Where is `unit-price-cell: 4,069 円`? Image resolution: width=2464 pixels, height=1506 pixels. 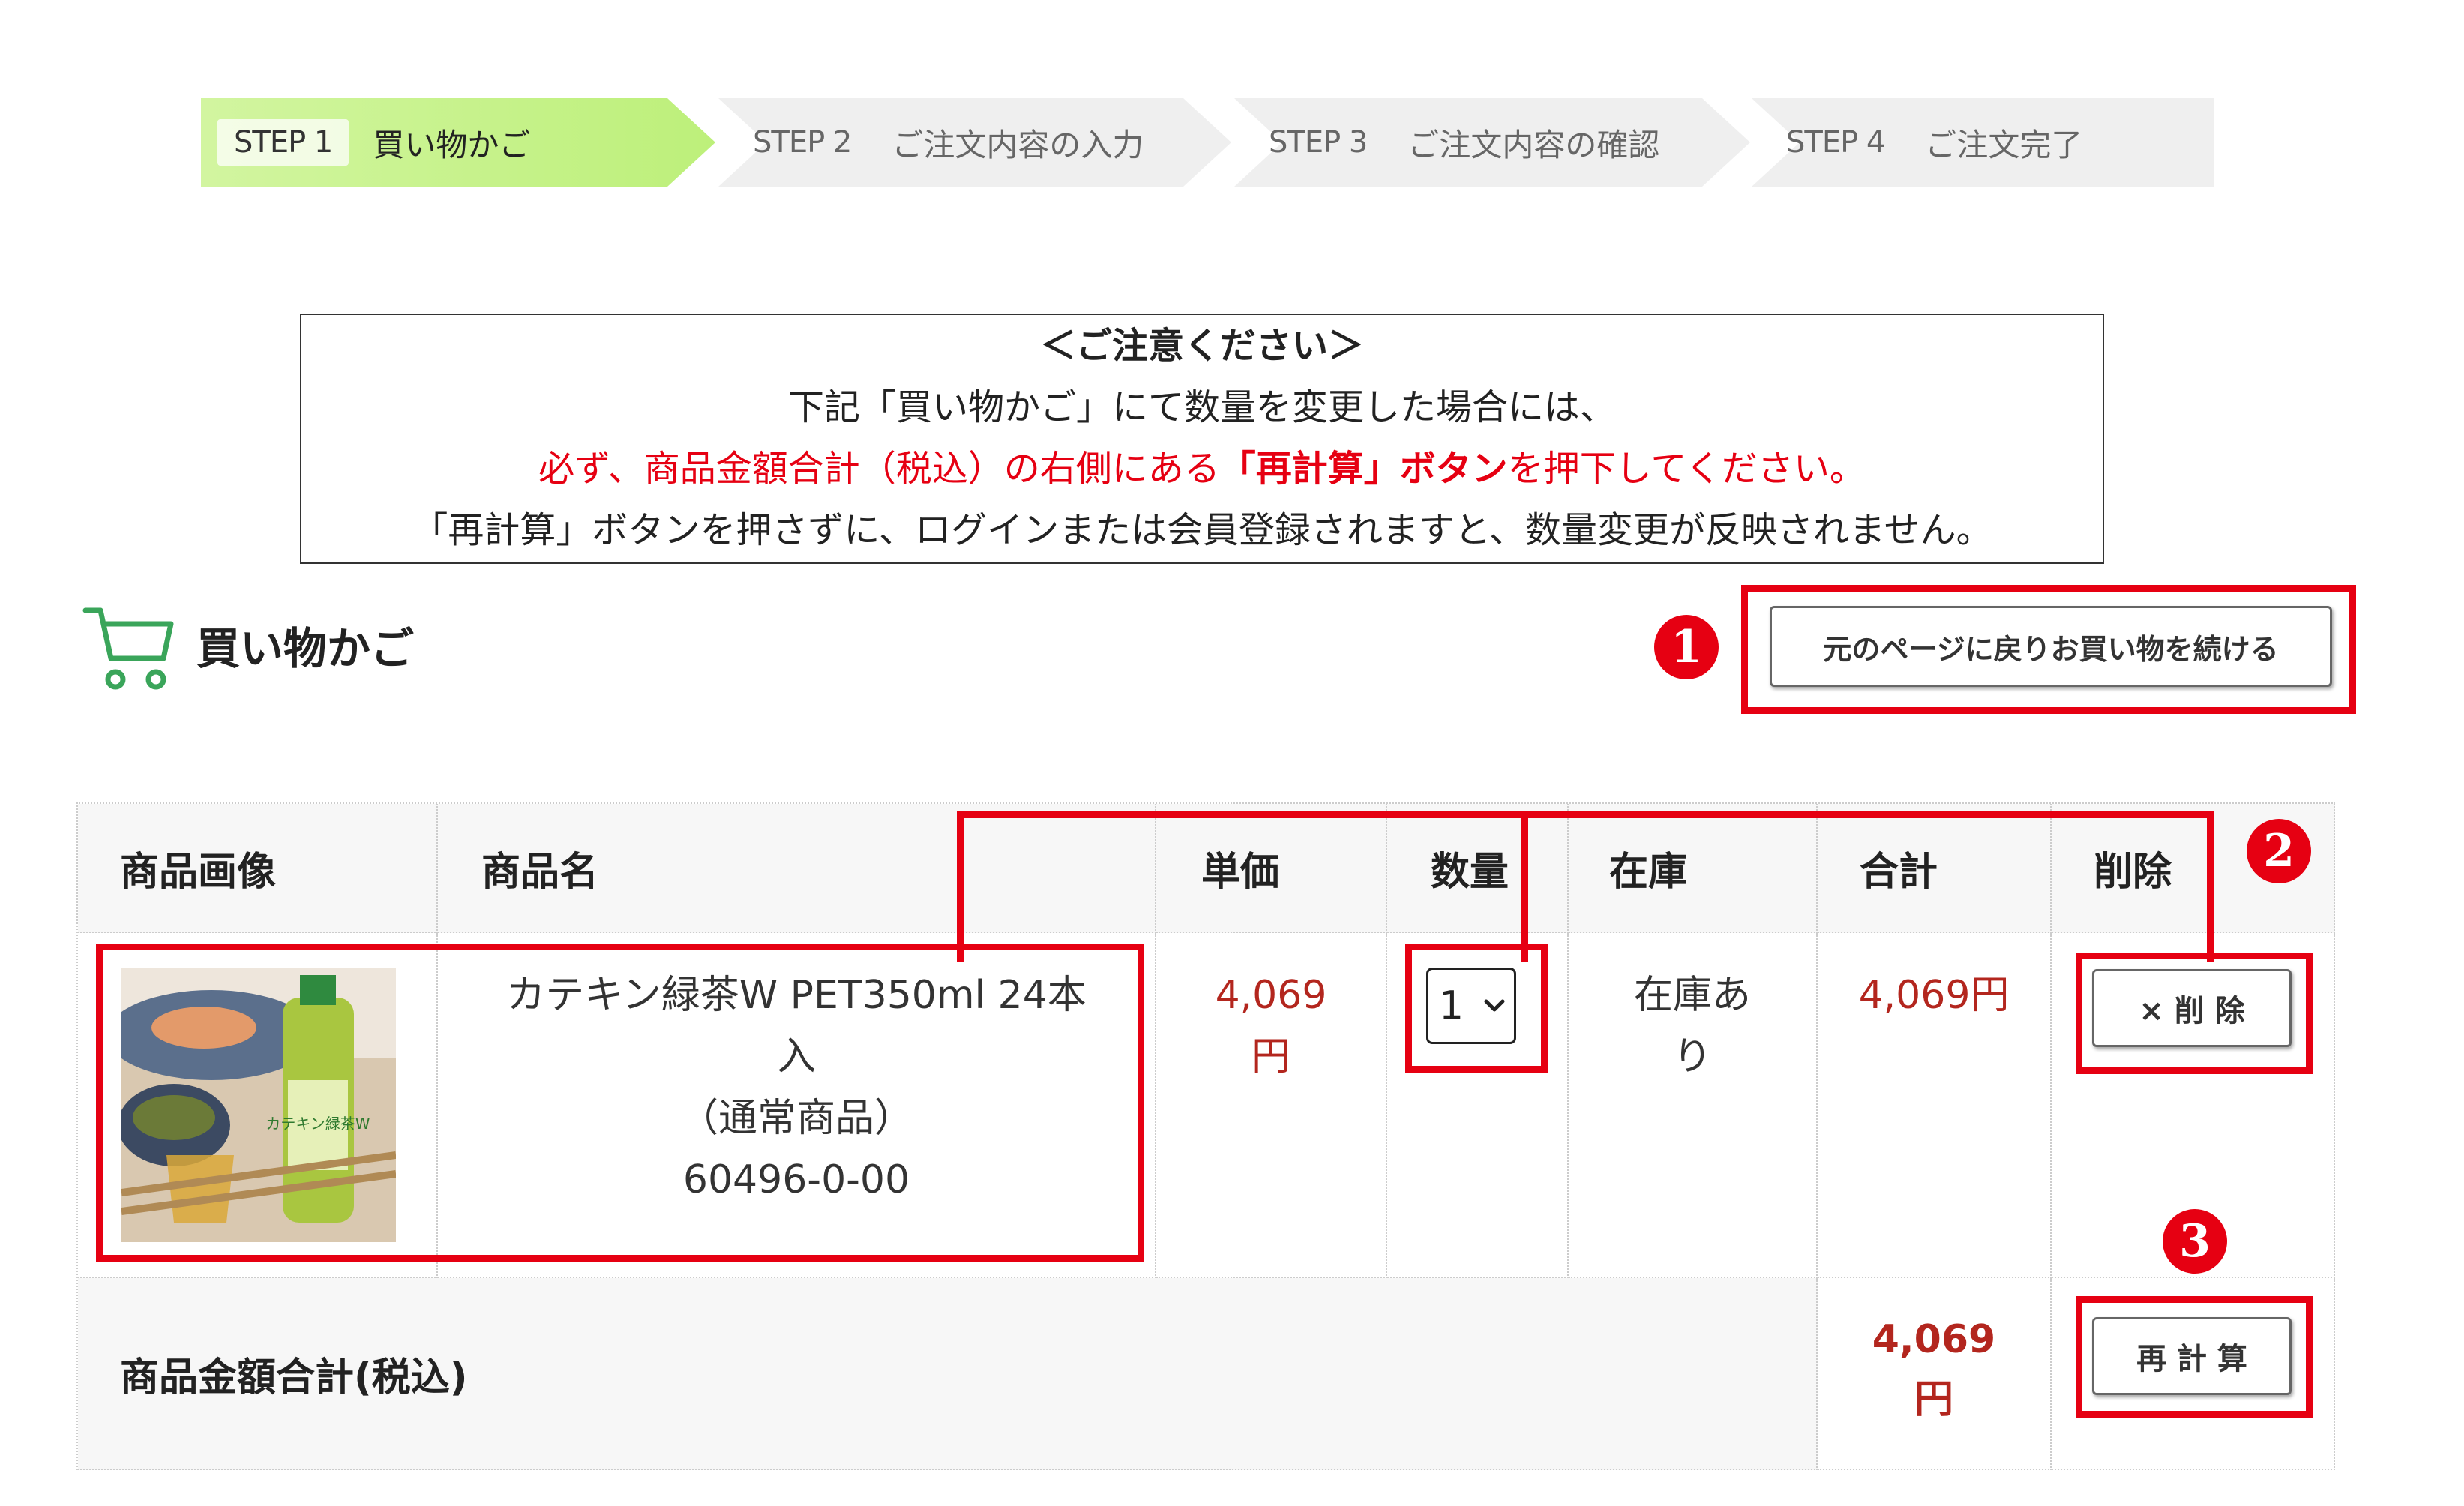
unit-price-cell: 4,069 円 is located at coordinates (1271, 1105).